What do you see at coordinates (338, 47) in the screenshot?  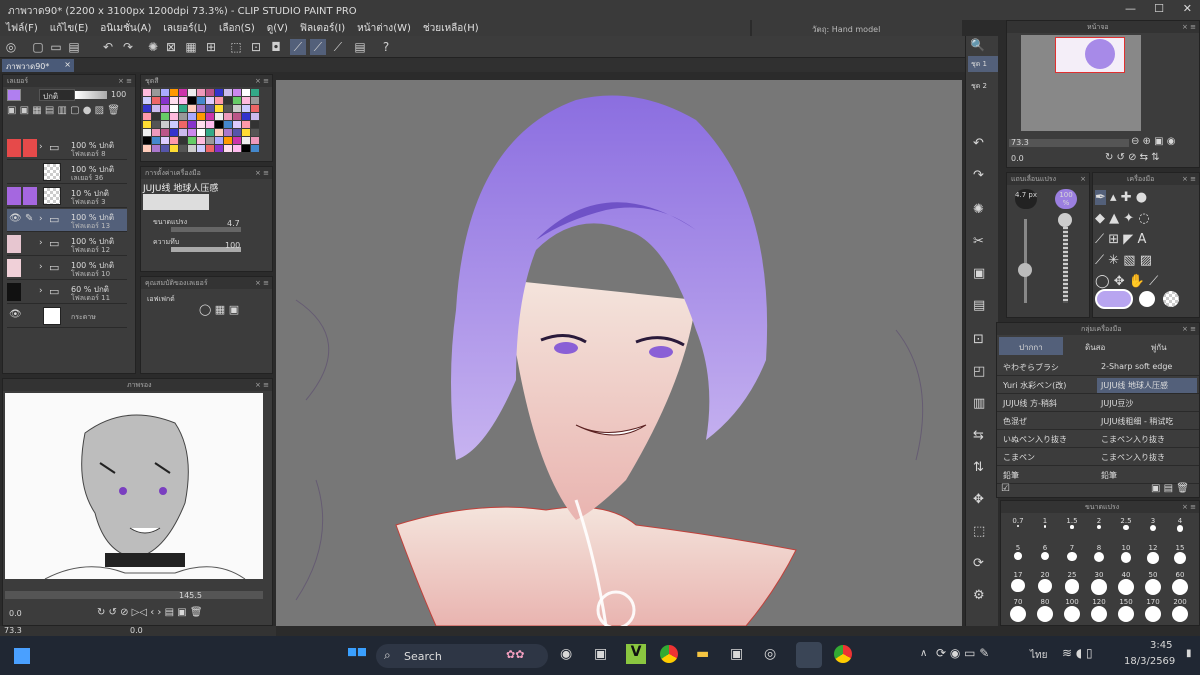 I see `grid-snap-icon: ⟋` at bounding box center [338, 47].